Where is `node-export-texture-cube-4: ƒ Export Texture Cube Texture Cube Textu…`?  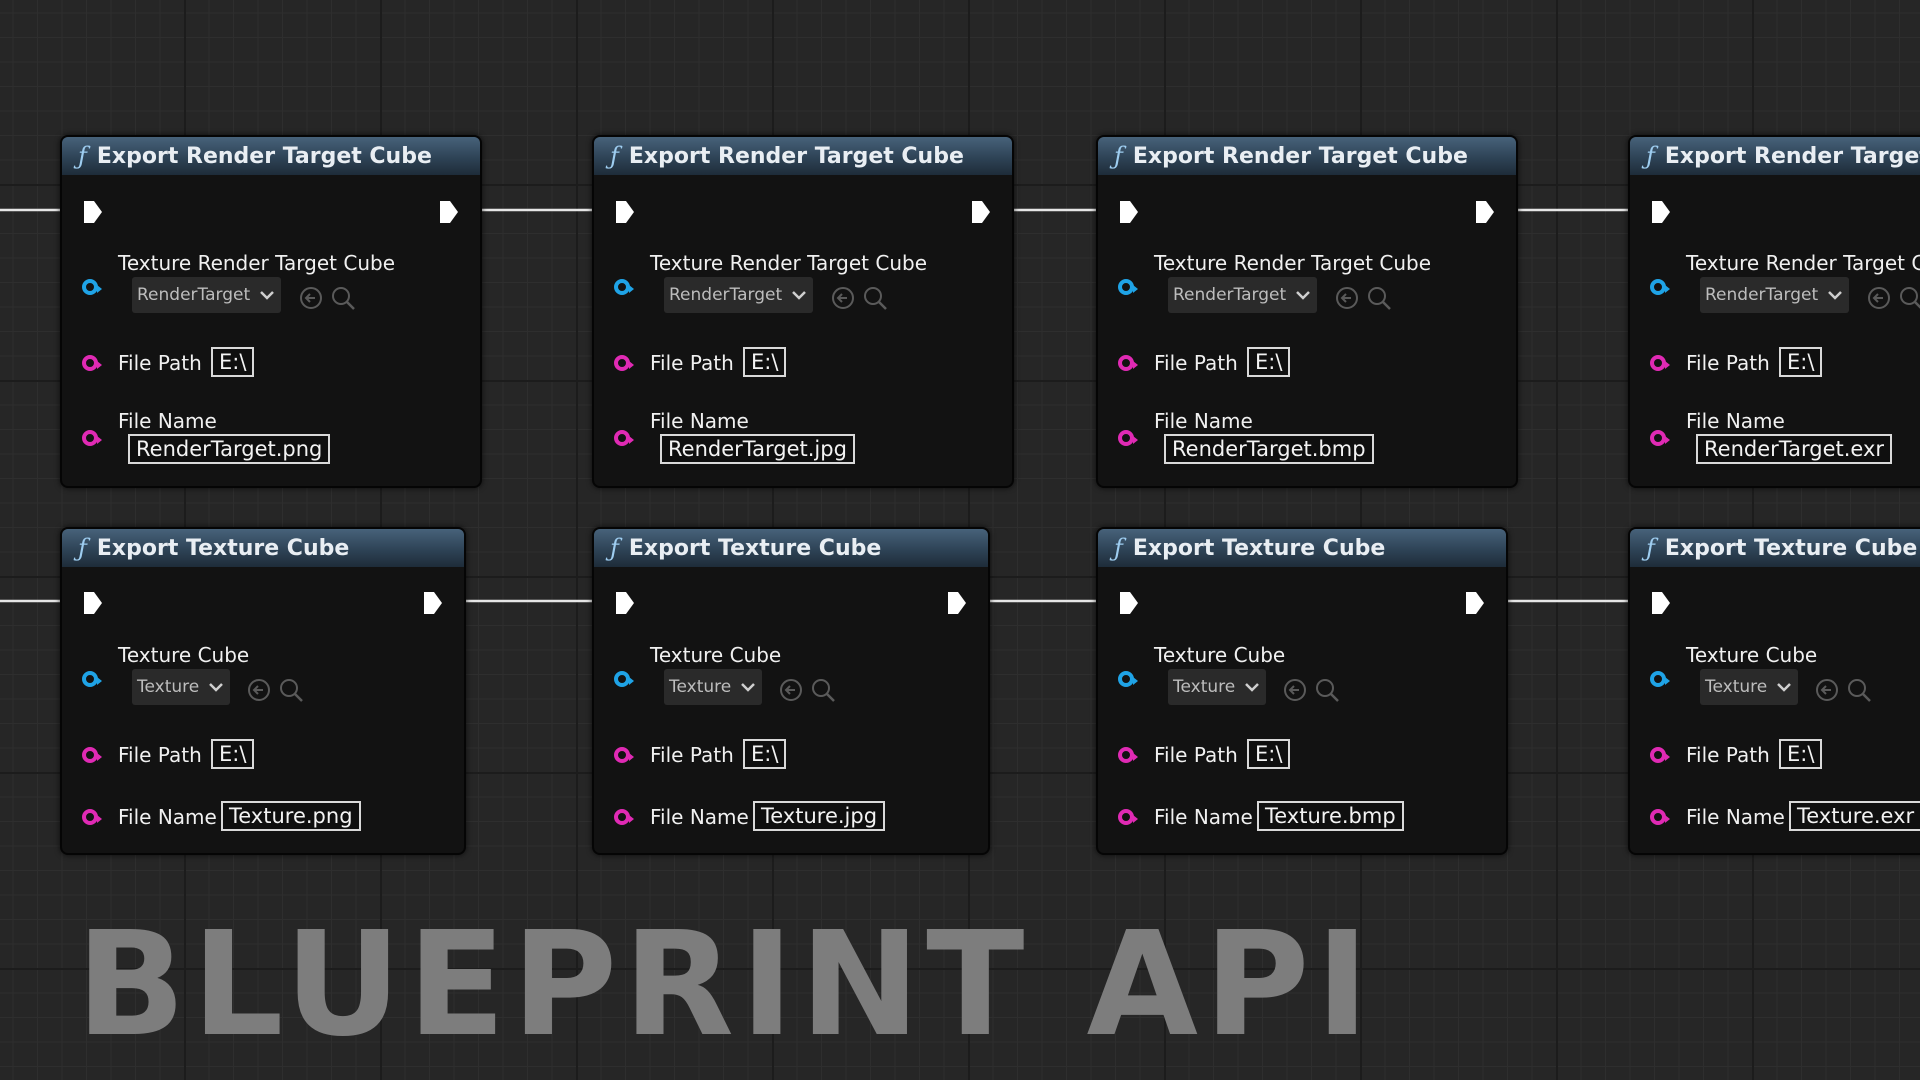
node-export-texture-cube-4: ƒ Export Texture Cube Texture Cube Textu… is located at coordinates (1774, 691).